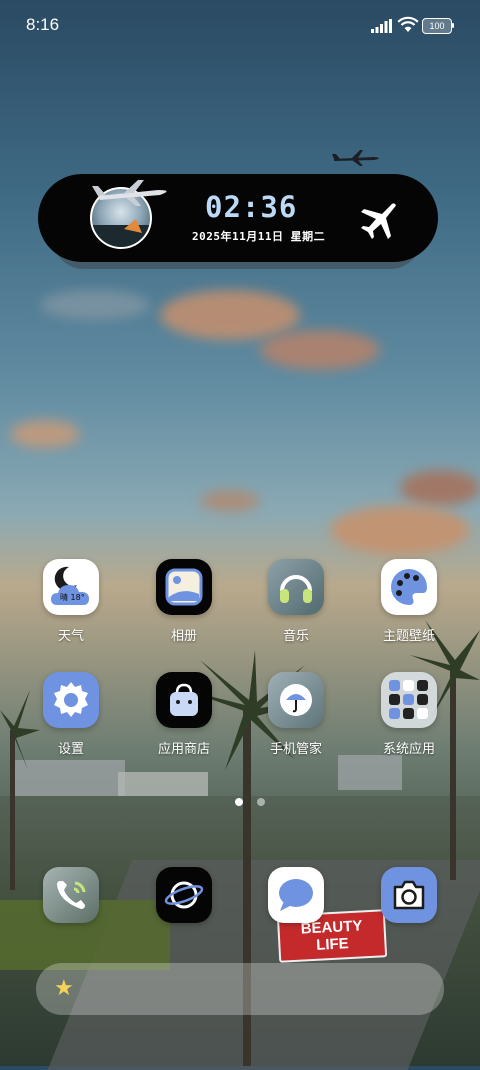 Image resolution: width=480 pixels, height=1070 pixels. Describe the element at coordinates (409, 700) in the screenshot. I see `folder-icon` at that location.